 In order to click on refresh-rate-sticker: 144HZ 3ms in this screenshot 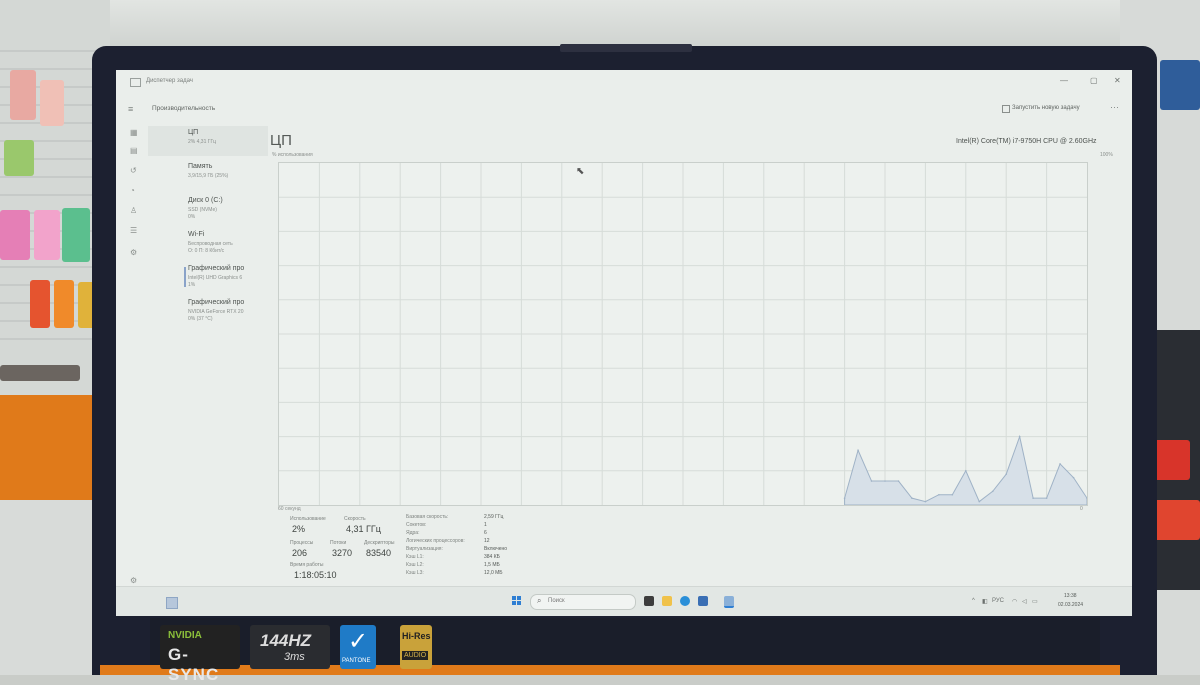, I will do `click(290, 647)`.